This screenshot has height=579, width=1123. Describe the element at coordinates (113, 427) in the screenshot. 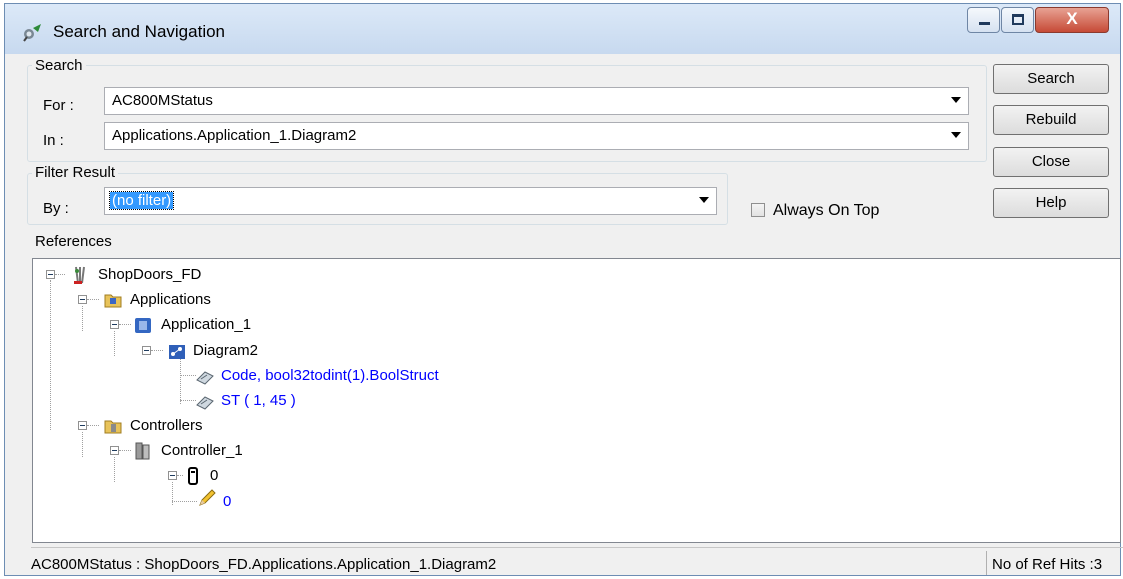

I see `controllers-folder-icon` at that location.